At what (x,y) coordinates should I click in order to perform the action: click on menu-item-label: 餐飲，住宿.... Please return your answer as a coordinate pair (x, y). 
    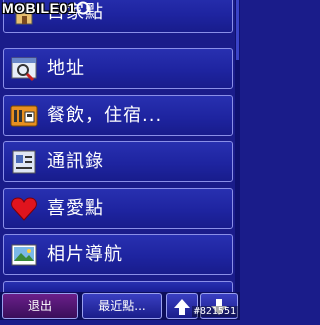
    Looking at the image, I should click on (105, 115).